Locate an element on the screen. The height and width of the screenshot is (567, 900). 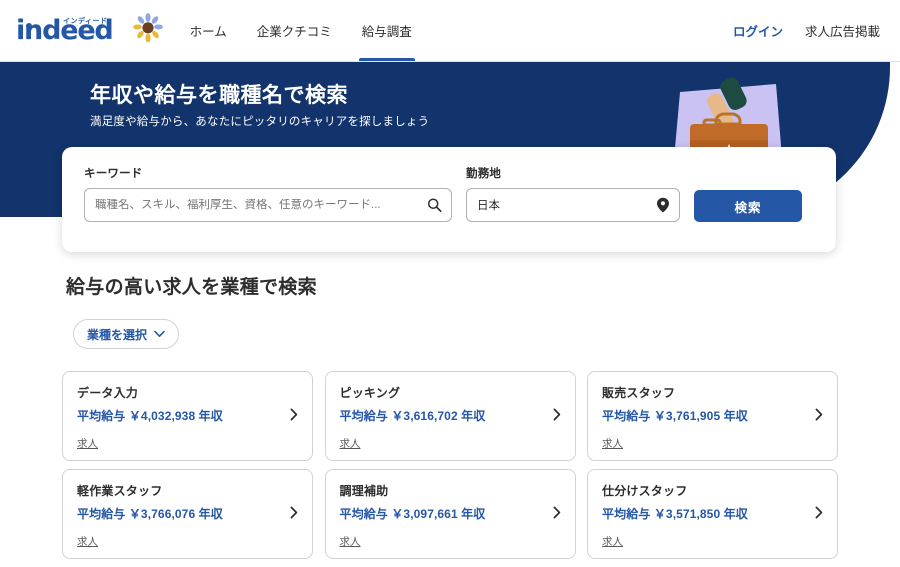
keyword-field-group: キーワード is located at coordinates (268, 193).